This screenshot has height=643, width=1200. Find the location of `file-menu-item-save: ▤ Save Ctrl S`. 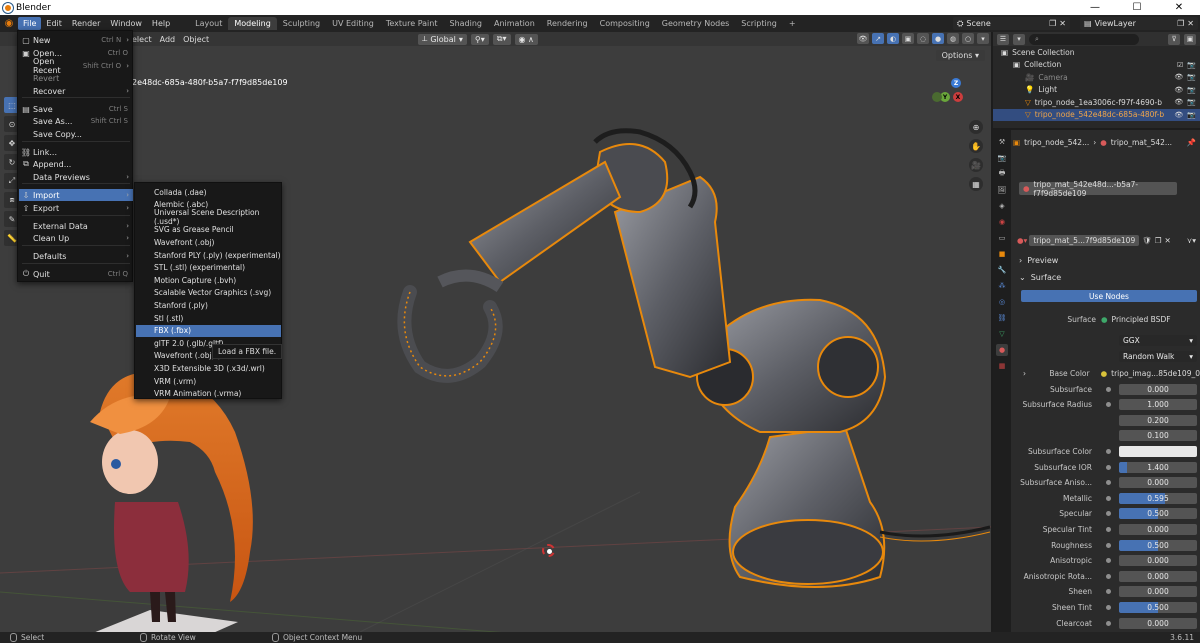

file-menu-item-save: ▤ Save Ctrl S is located at coordinates (76, 109).